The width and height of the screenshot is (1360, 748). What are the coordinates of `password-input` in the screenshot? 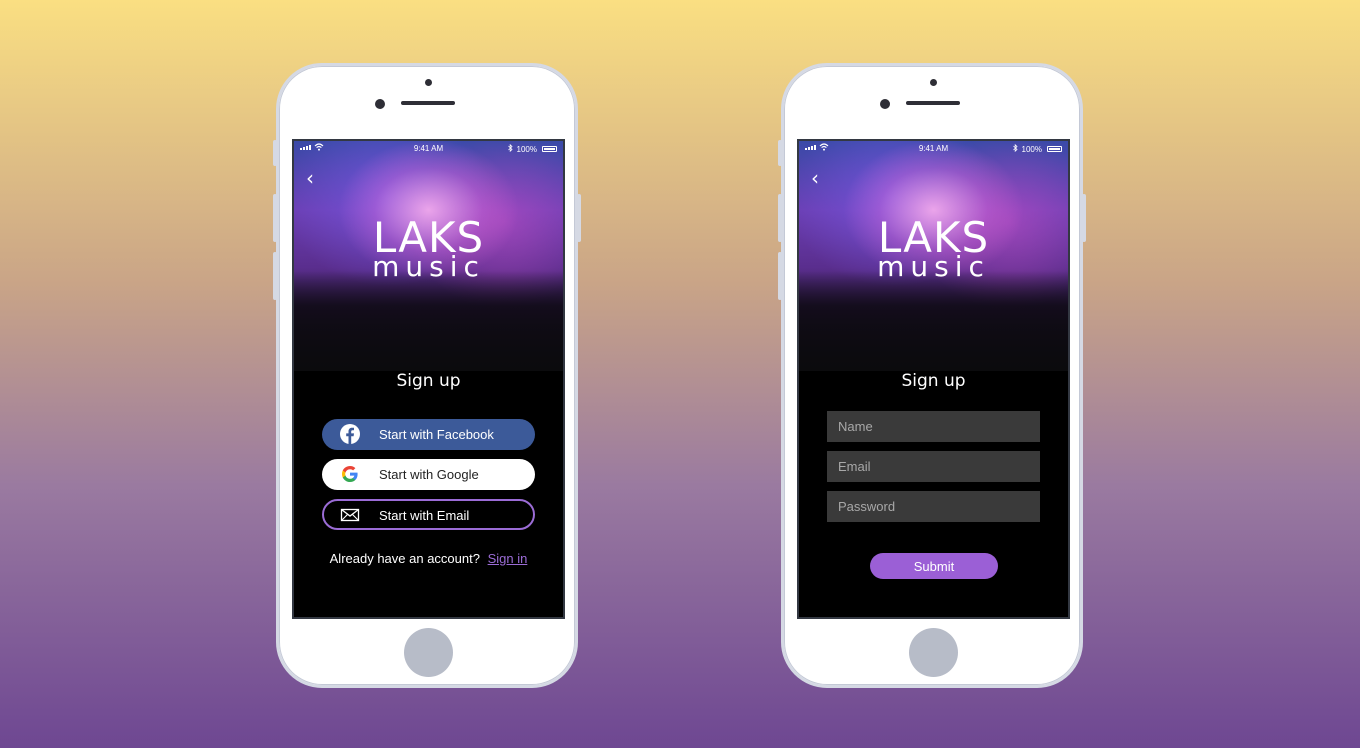 It's located at (933, 506).